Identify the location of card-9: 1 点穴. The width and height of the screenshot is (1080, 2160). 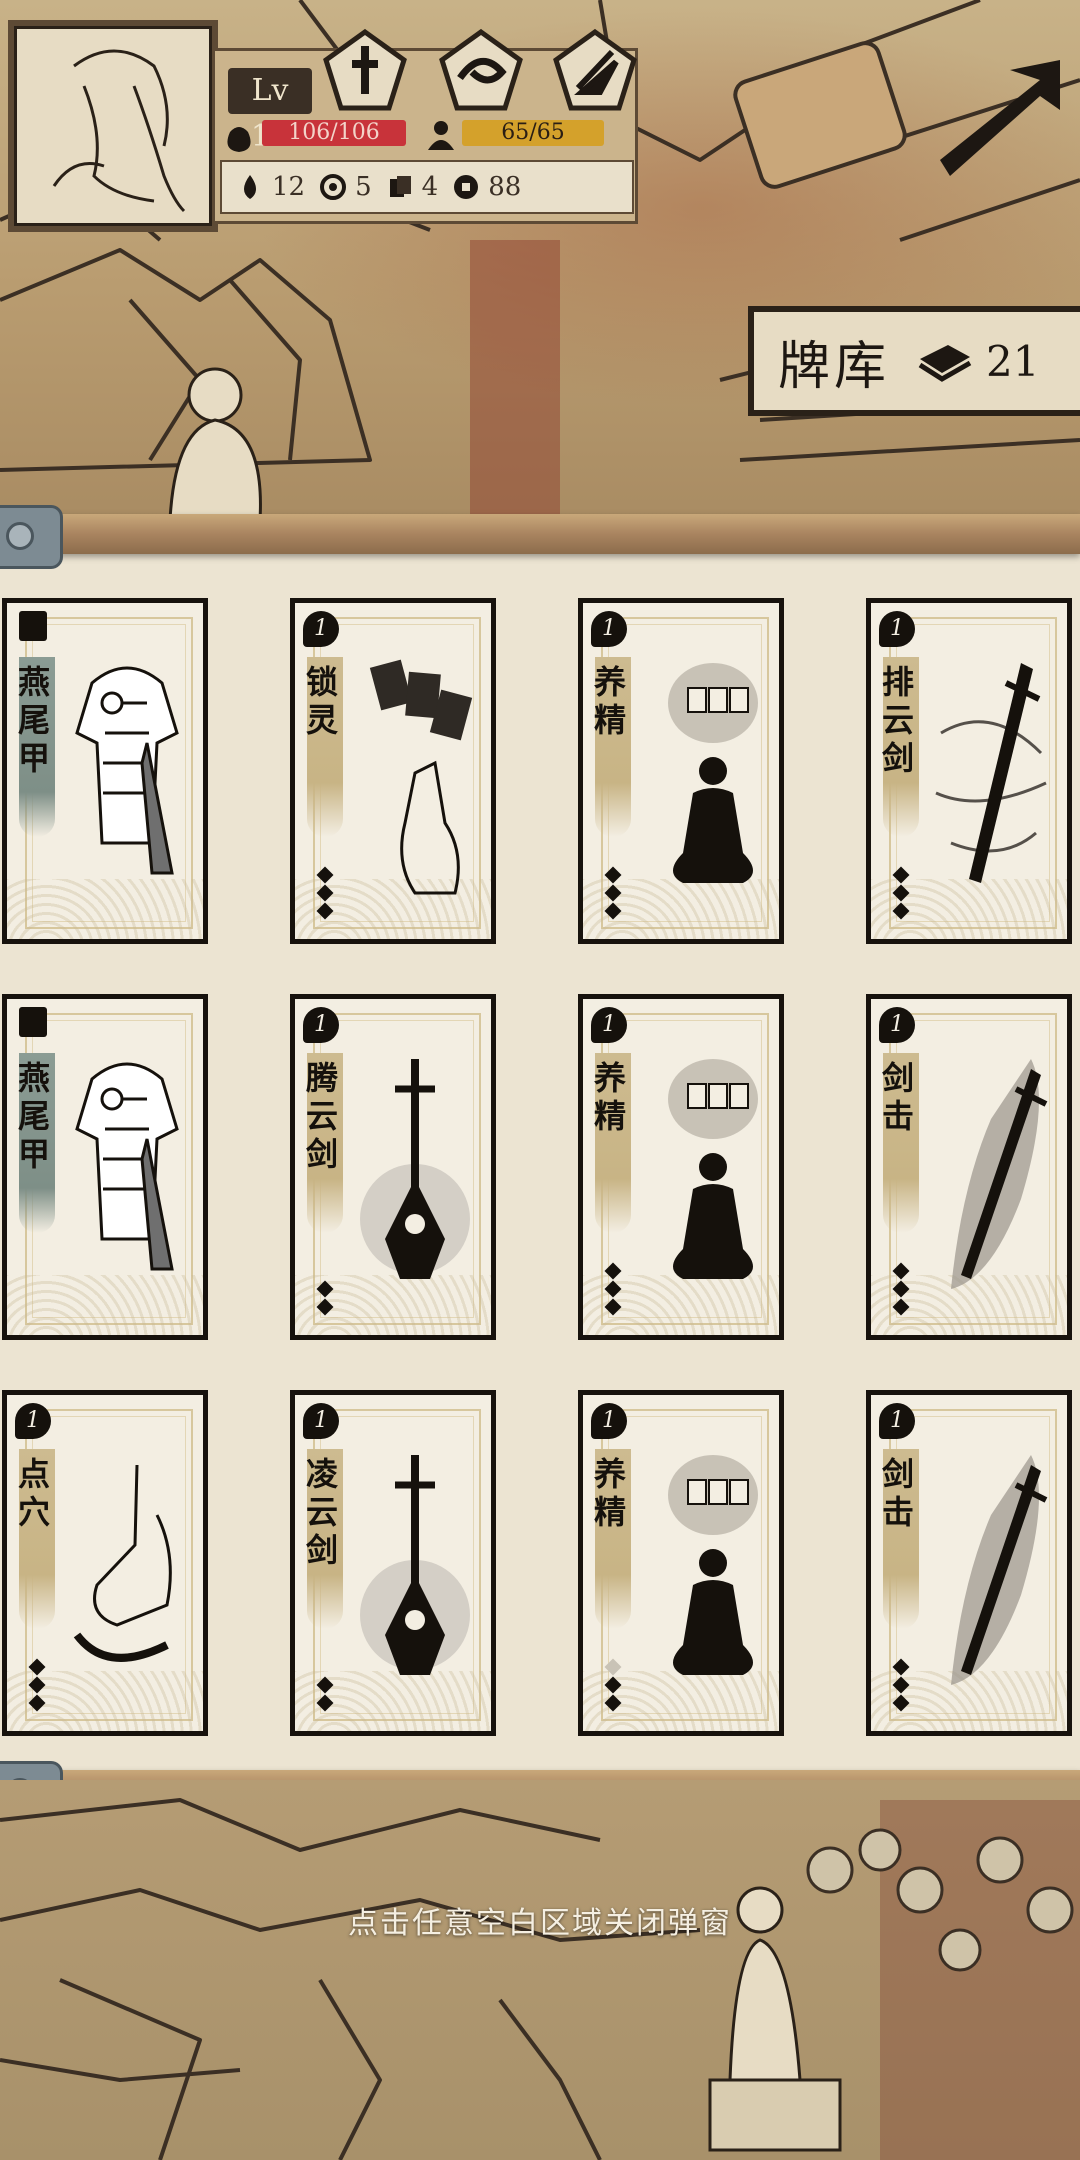
(105, 1563).